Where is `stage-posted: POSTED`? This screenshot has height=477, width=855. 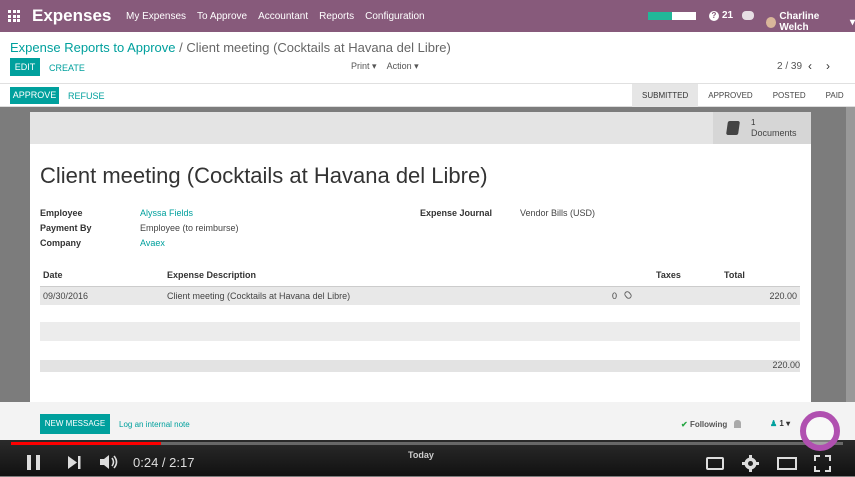 stage-posted: POSTED is located at coordinates (789, 95).